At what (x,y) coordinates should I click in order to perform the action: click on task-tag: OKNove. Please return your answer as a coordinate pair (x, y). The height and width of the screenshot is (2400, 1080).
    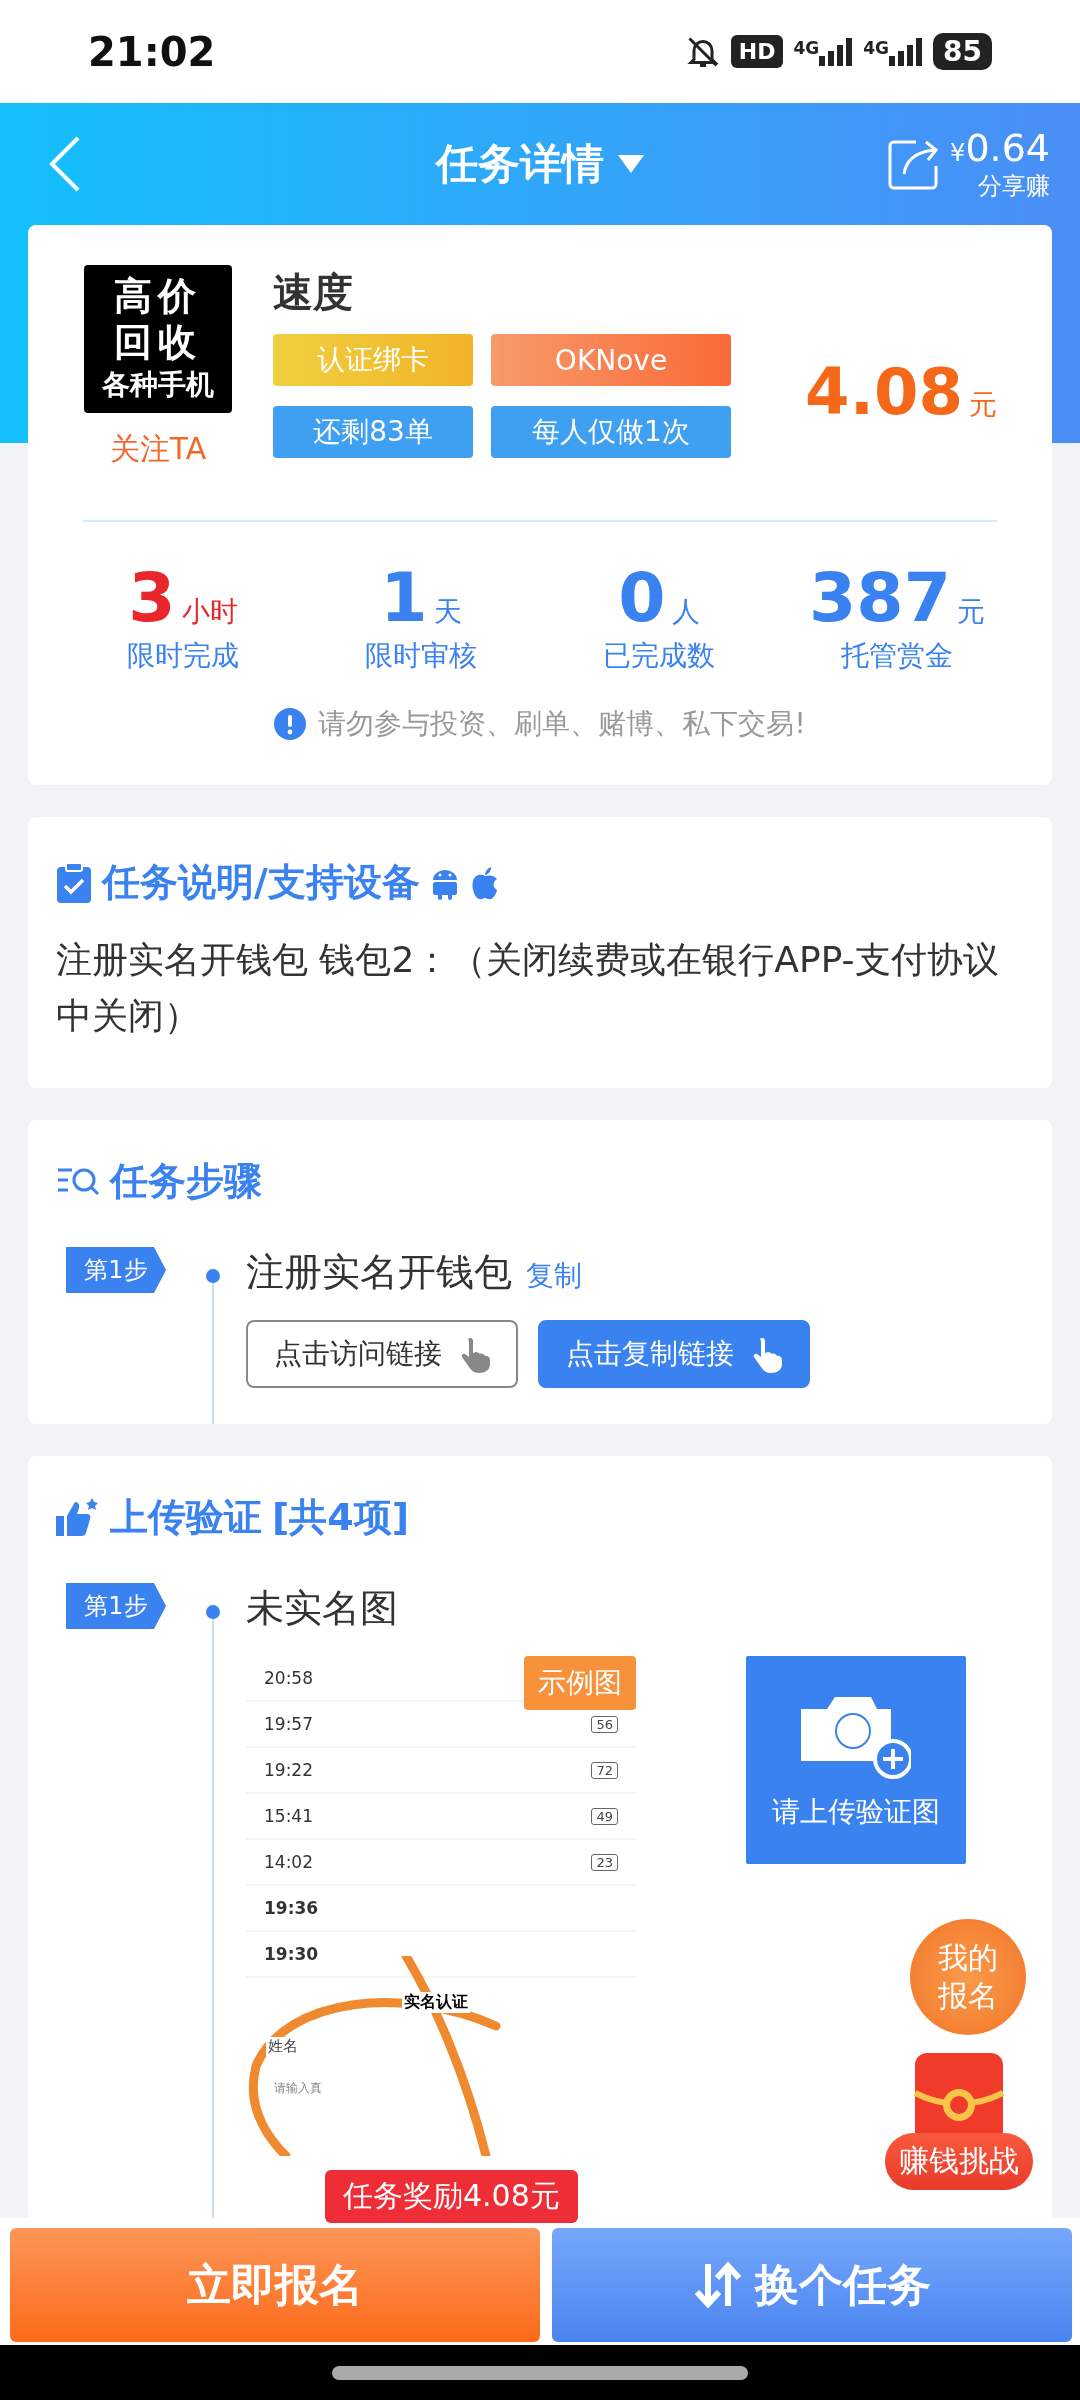
    Looking at the image, I should click on (611, 360).